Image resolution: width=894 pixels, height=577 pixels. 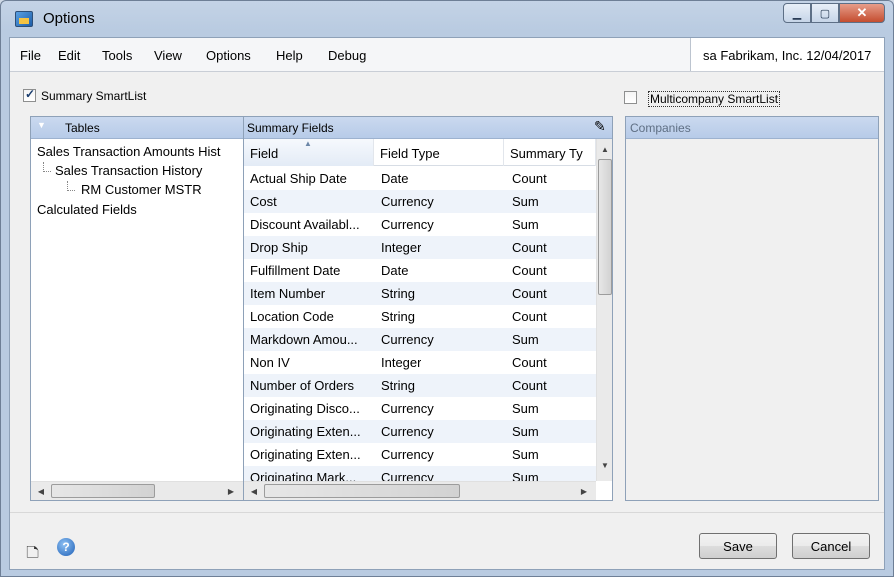 What do you see at coordinates (362, 491) in the screenshot?
I see `summary-hscroll-thumb` at bounding box center [362, 491].